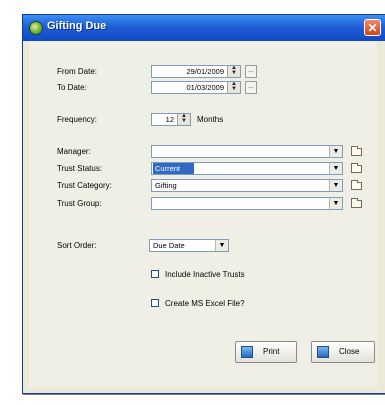  I want to click on trust-group-select: ▼, so click(247, 203).